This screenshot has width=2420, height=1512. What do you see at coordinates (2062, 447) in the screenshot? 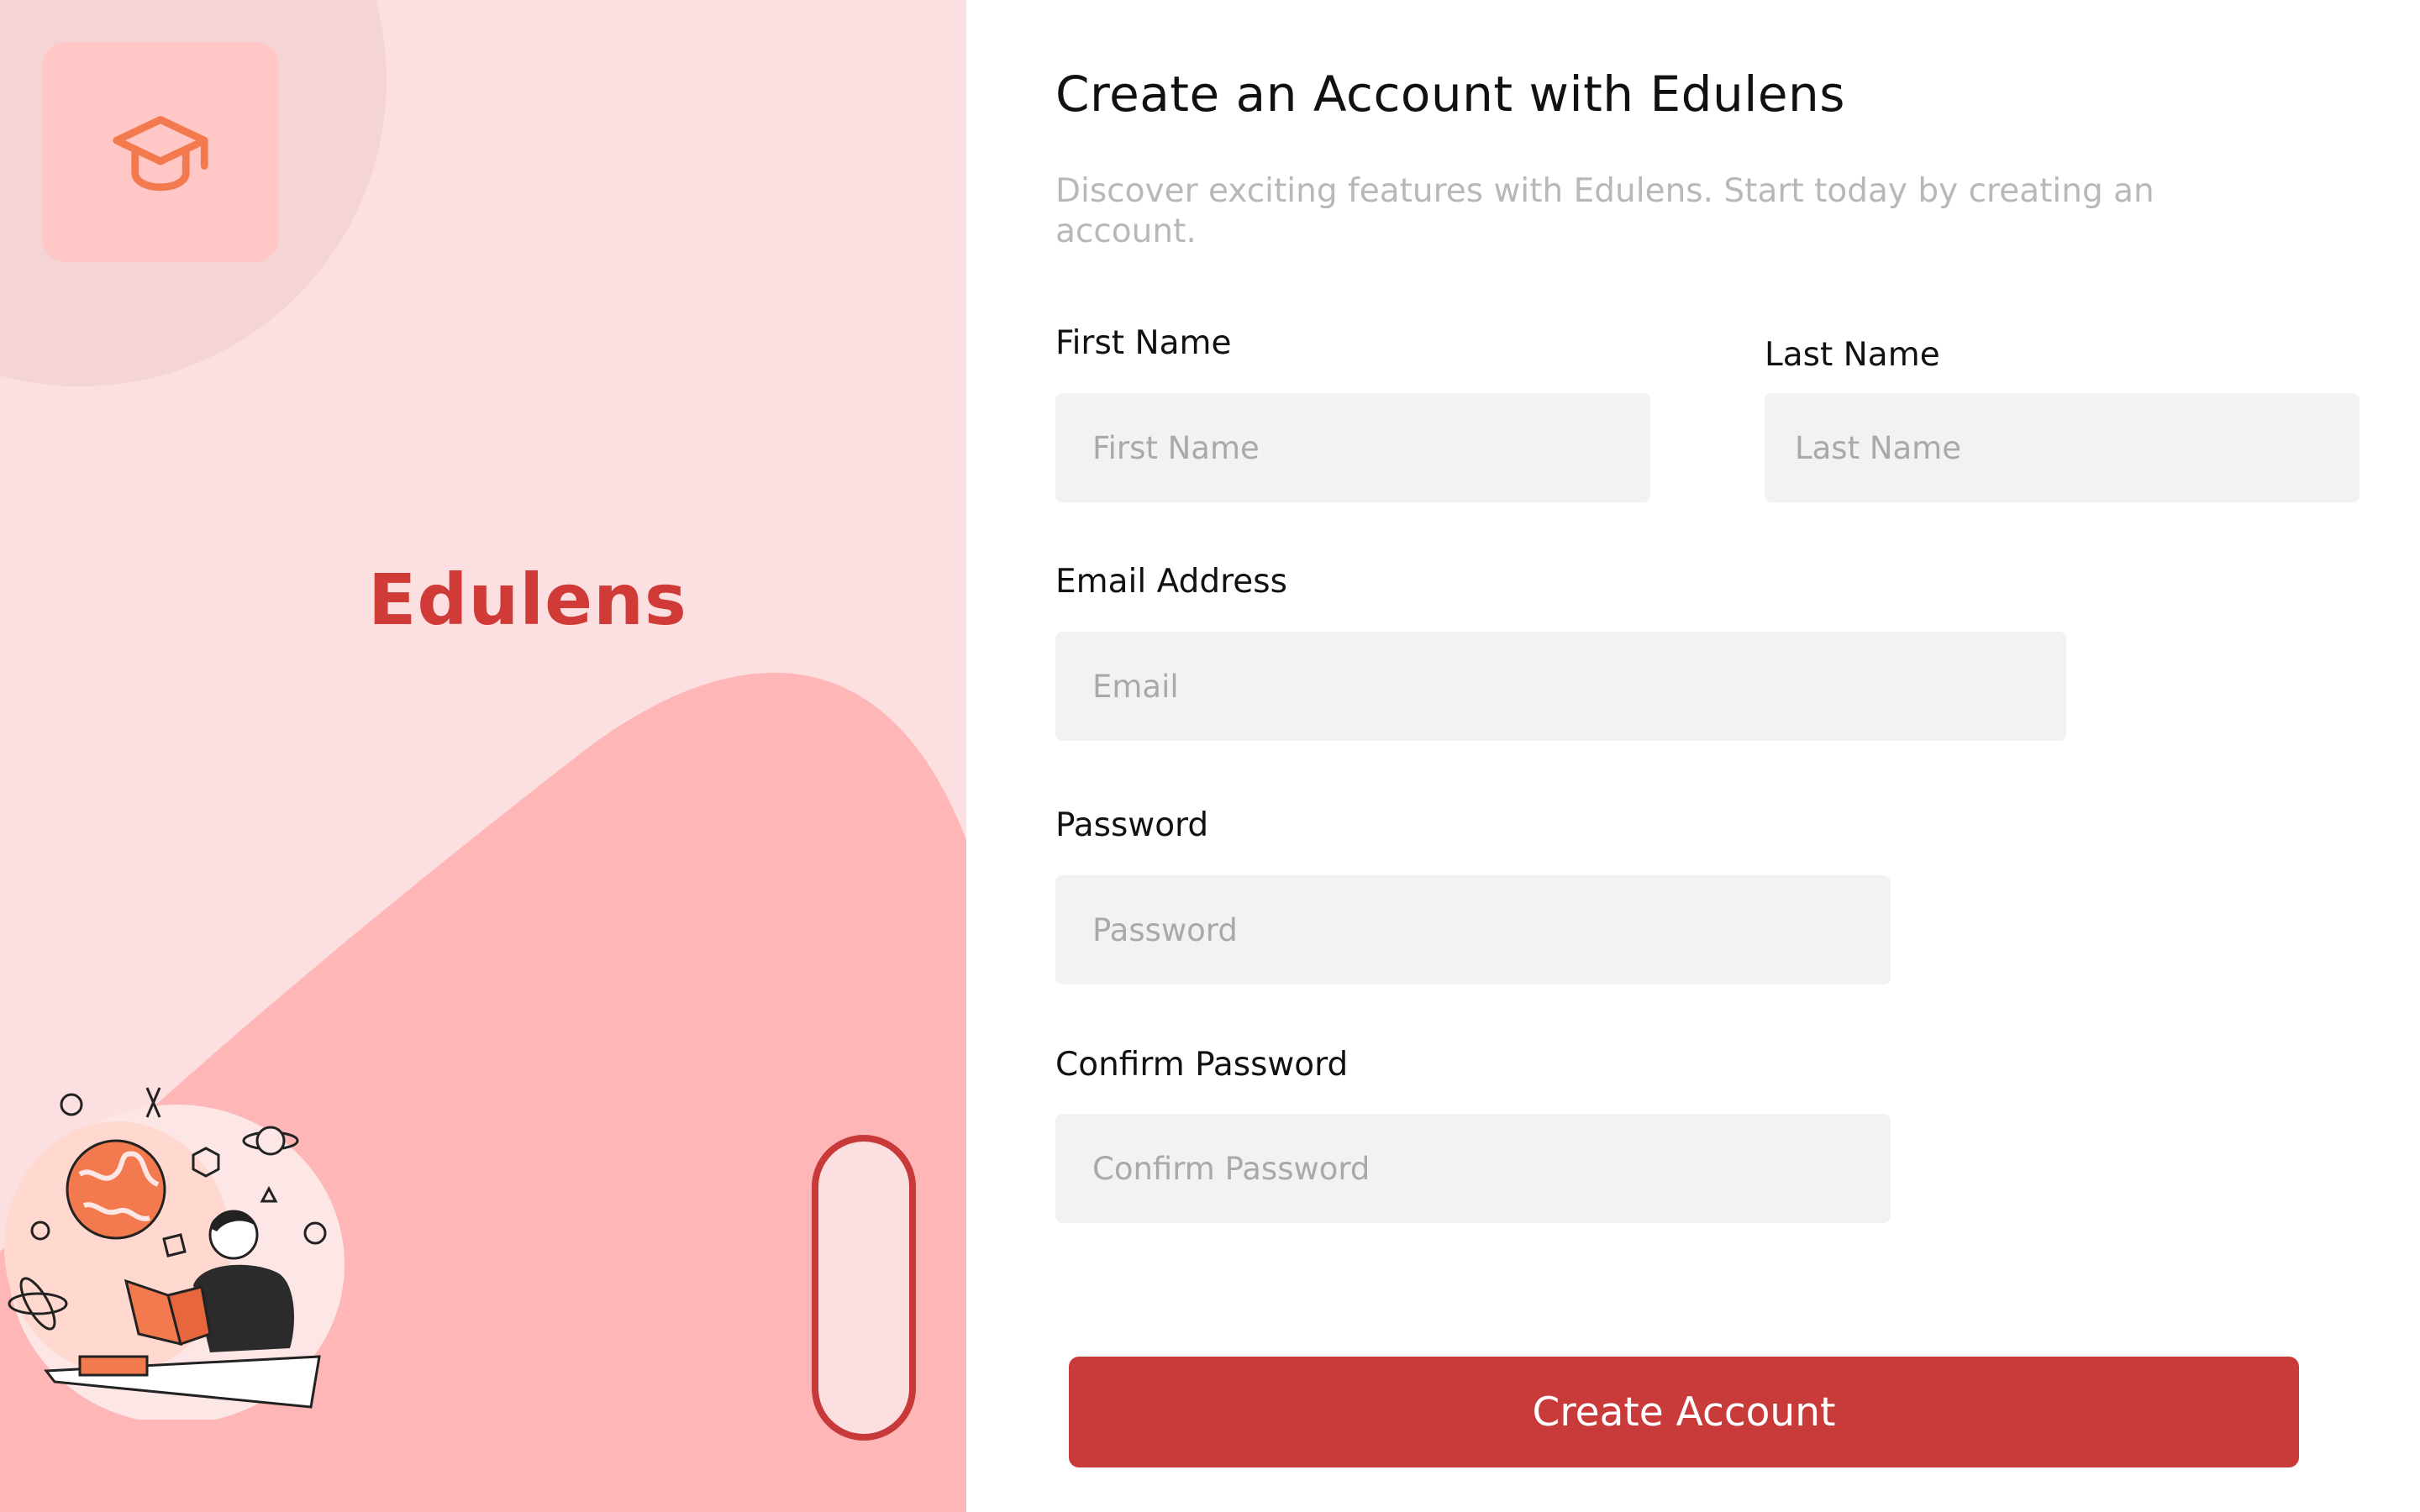
I see `last-name-input` at bounding box center [2062, 447].